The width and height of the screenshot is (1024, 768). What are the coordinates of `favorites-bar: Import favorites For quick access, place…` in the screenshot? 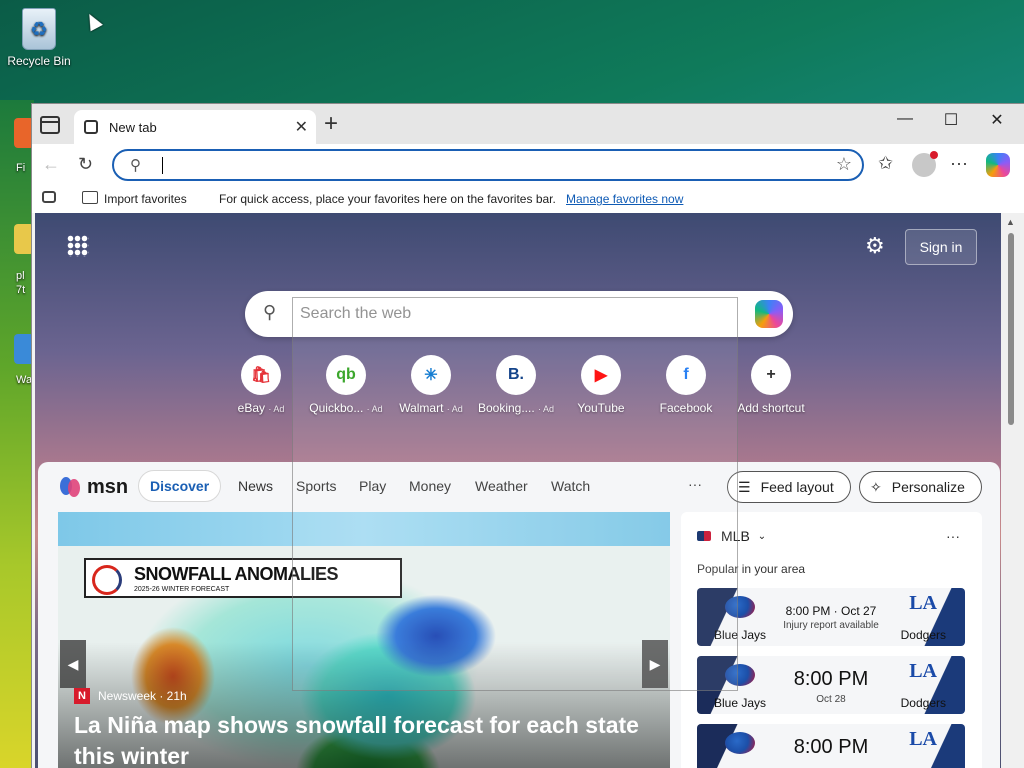 It's located at (528, 199).